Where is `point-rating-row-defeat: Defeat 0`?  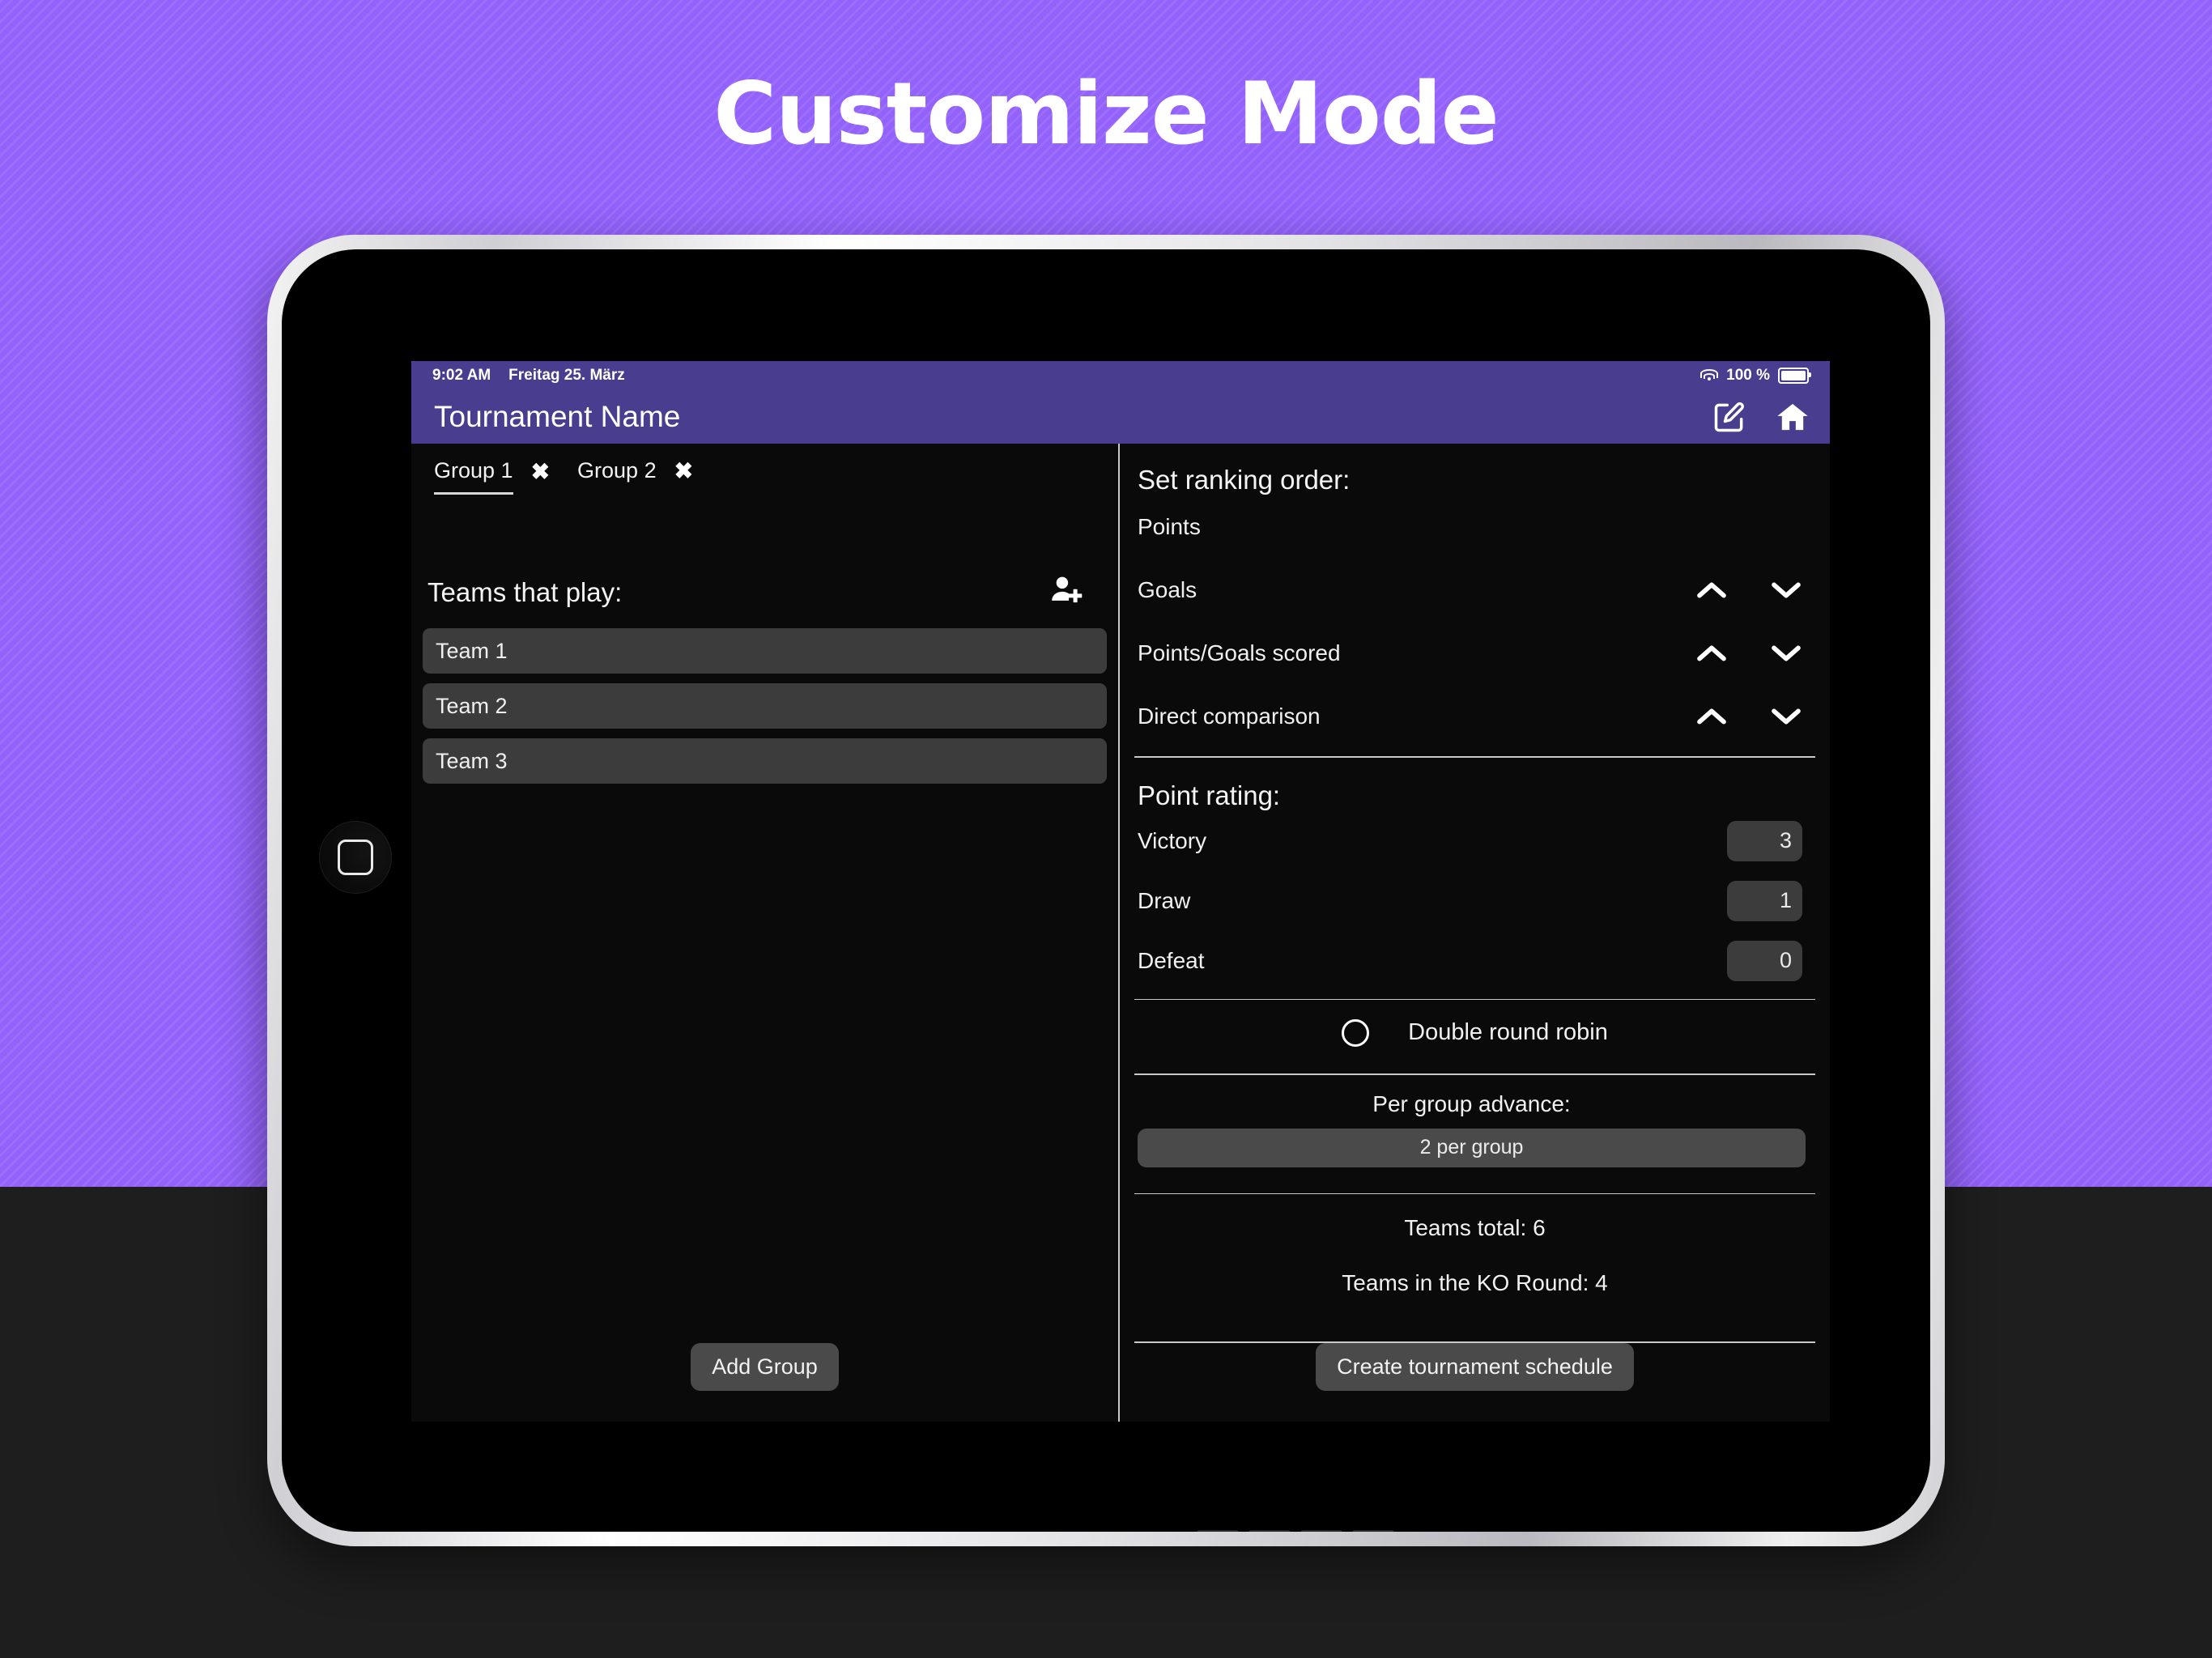 point-rating-row-defeat: Defeat 0 is located at coordinates (1470, 961).